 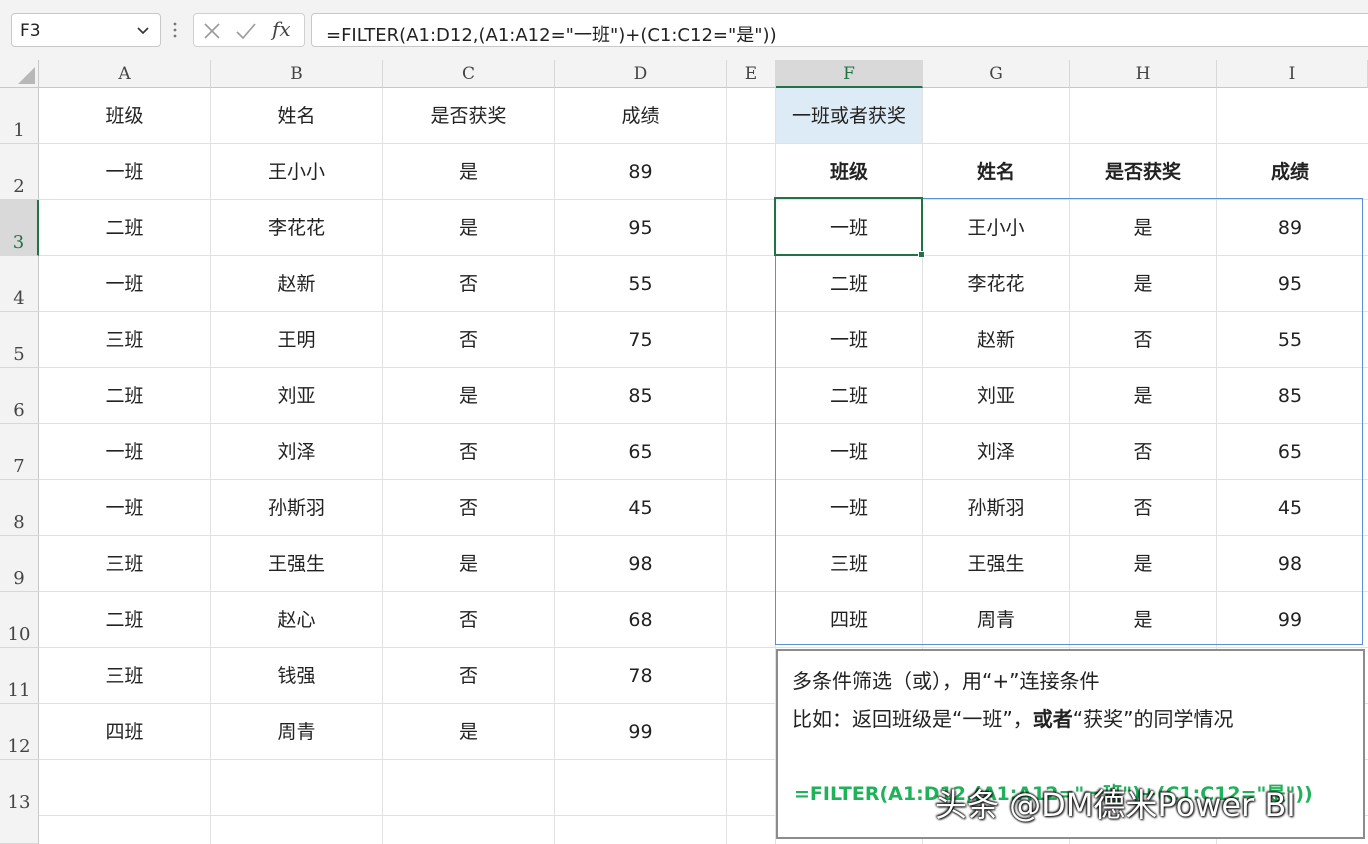 What do you see at coordinates (19, 74) in the screenshot?
I see `select-all-icon` at bounding box center [19, 74].